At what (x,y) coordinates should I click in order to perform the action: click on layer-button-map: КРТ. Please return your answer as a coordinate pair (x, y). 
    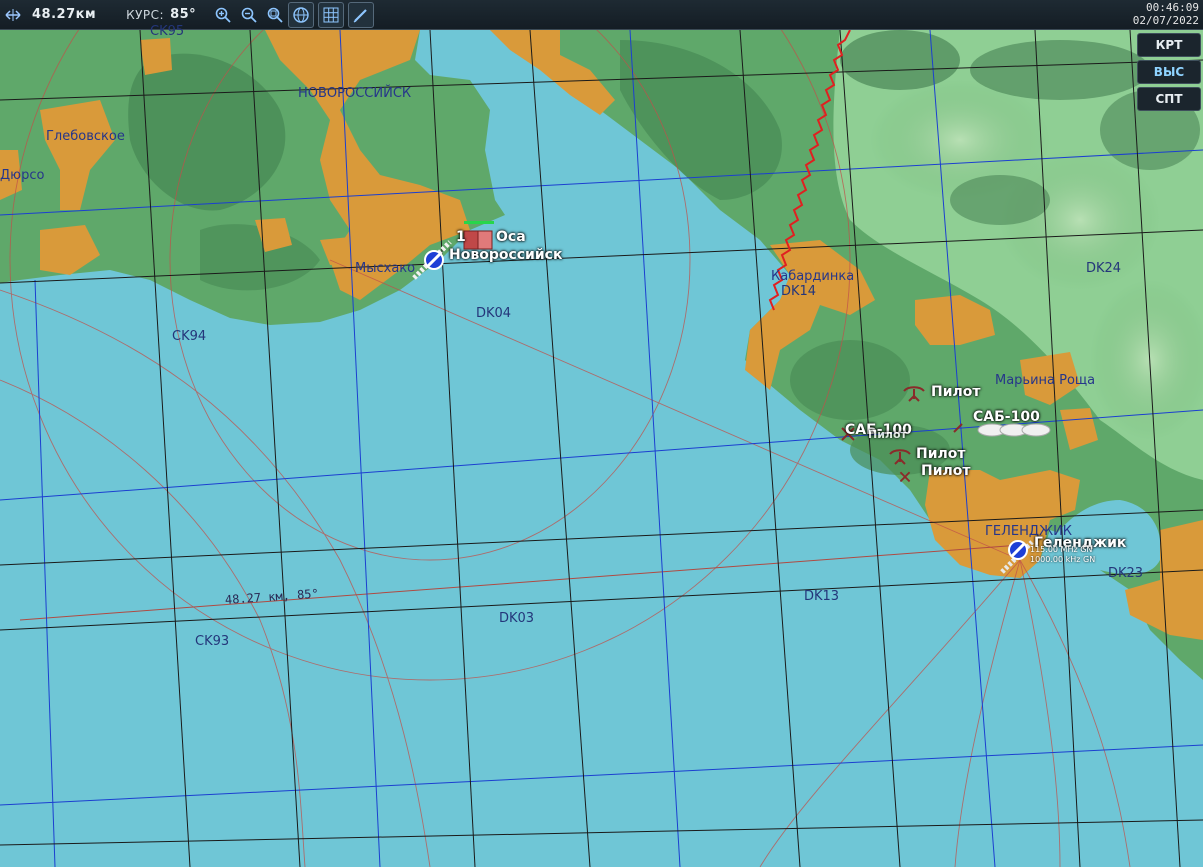
    Looking at the image, I should click on (1169, 45).